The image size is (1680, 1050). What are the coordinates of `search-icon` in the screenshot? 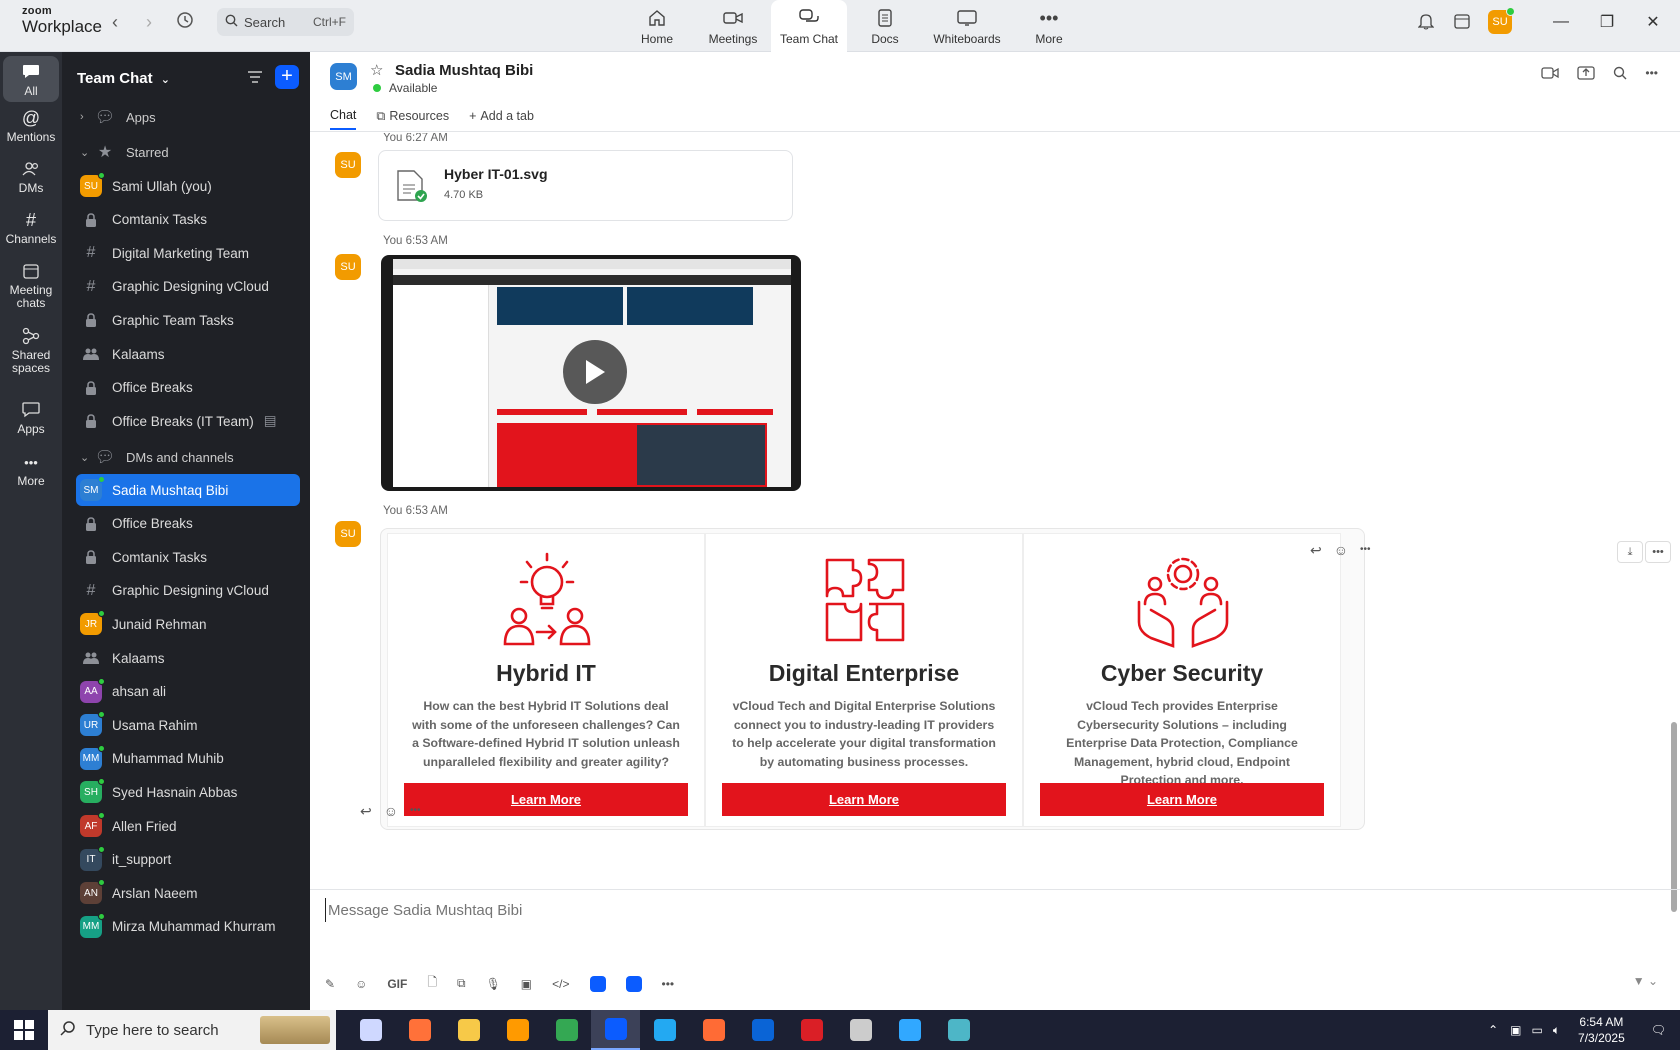 It's located at (1620, 74).